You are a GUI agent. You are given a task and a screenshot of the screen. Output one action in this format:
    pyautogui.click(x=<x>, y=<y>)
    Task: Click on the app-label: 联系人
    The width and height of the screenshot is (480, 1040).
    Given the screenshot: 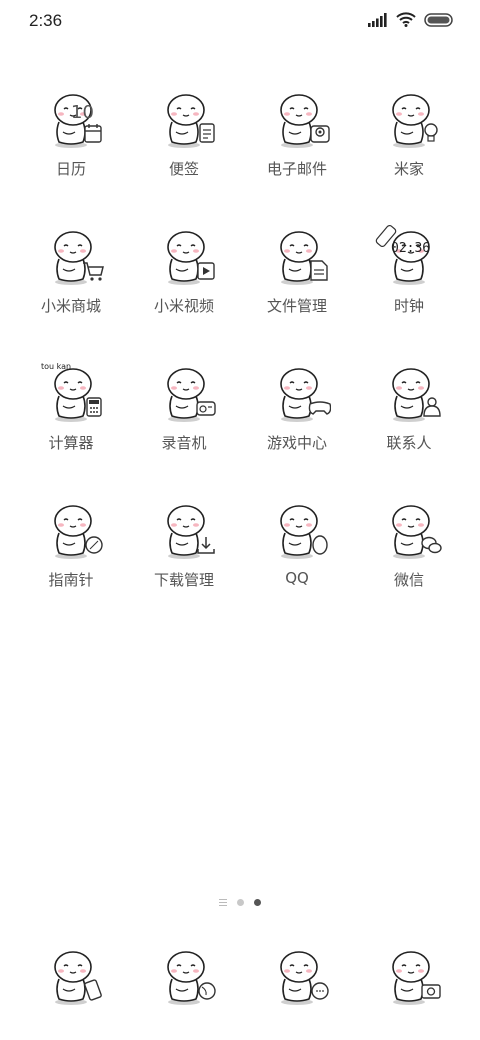 What is the action you would take?
    pyautogui.click(x=409, y=443)
    